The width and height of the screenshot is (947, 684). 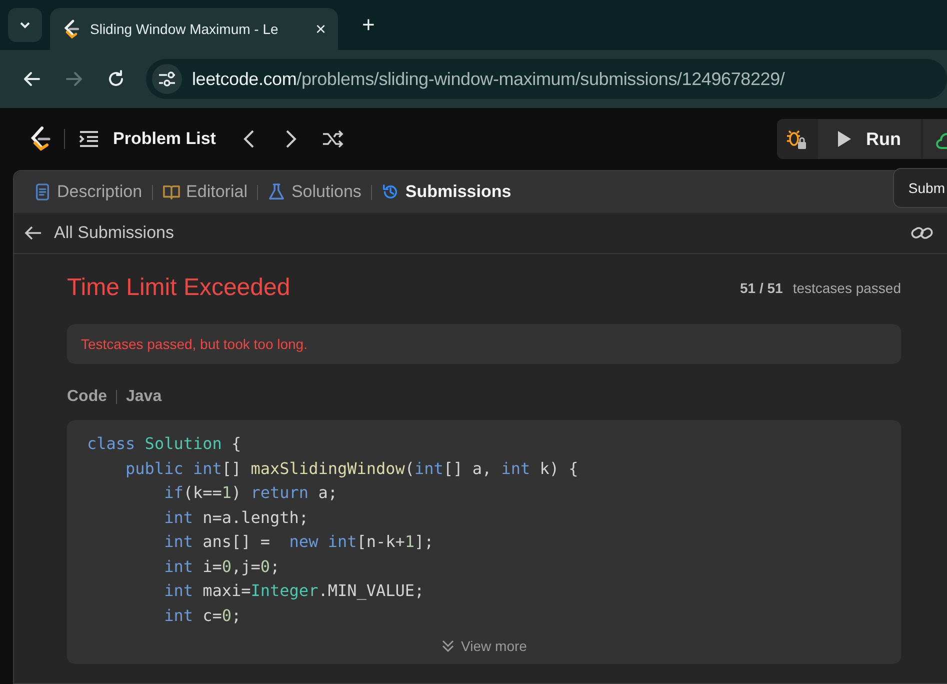 I want to click on panel-tab: Description, so click(x=88, y=192).